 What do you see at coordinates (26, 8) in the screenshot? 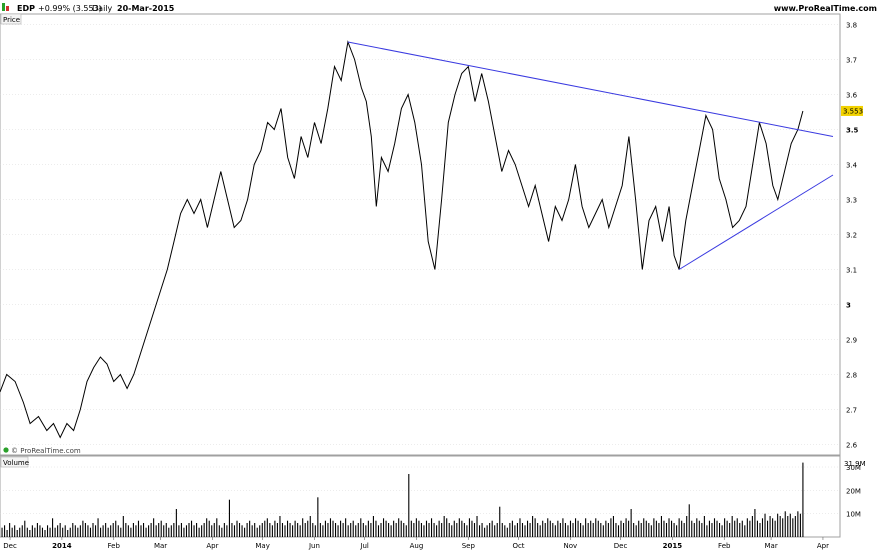
I see `symbol-label: EDP` at bounding box center [26, 8].